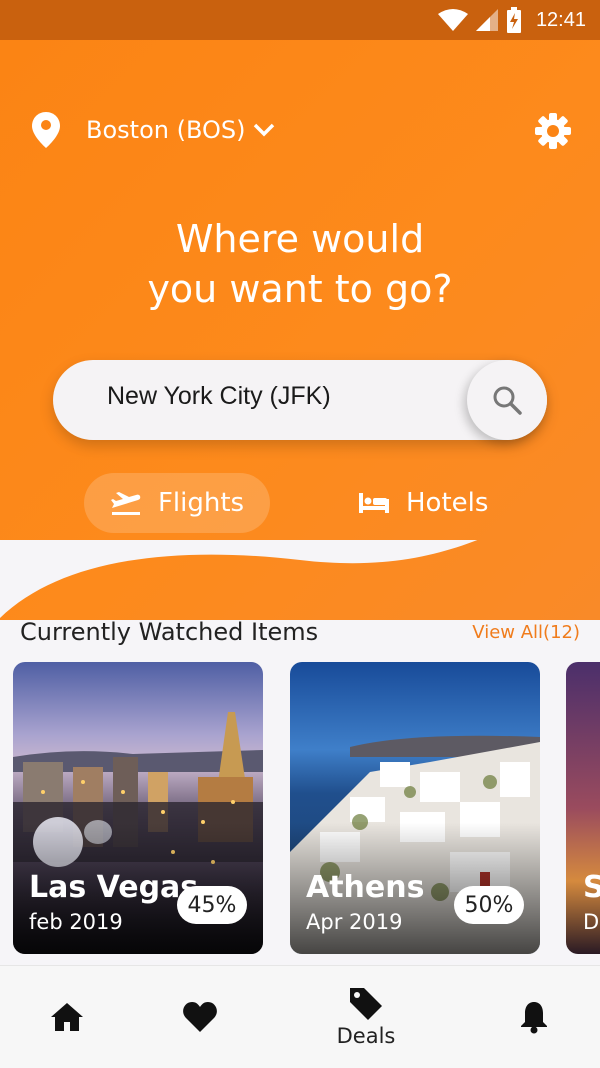 The image size is (600, 1068). I want to click on home-icon, so click(67, 1017).